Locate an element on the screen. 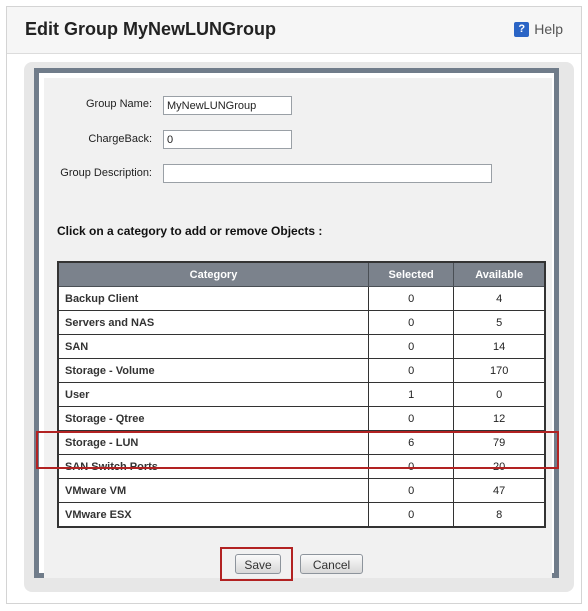  table-row: SAN 0 14 is located at coordinates (301, 346).